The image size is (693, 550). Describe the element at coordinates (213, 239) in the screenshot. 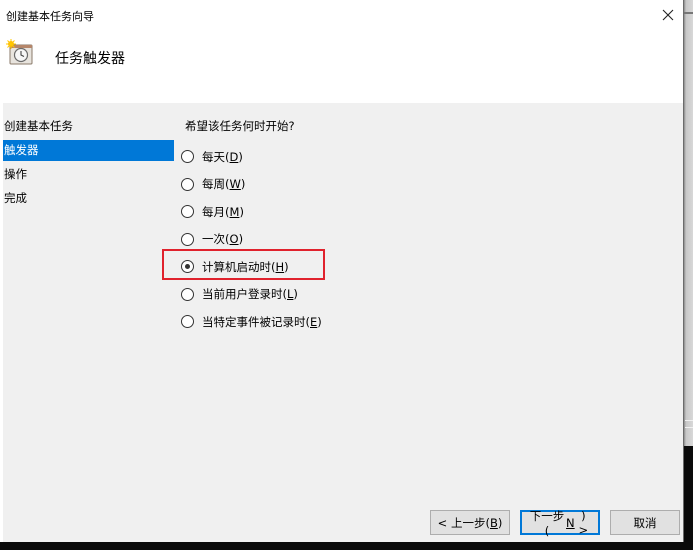

I see `radio-label-text: 一次` at that location.